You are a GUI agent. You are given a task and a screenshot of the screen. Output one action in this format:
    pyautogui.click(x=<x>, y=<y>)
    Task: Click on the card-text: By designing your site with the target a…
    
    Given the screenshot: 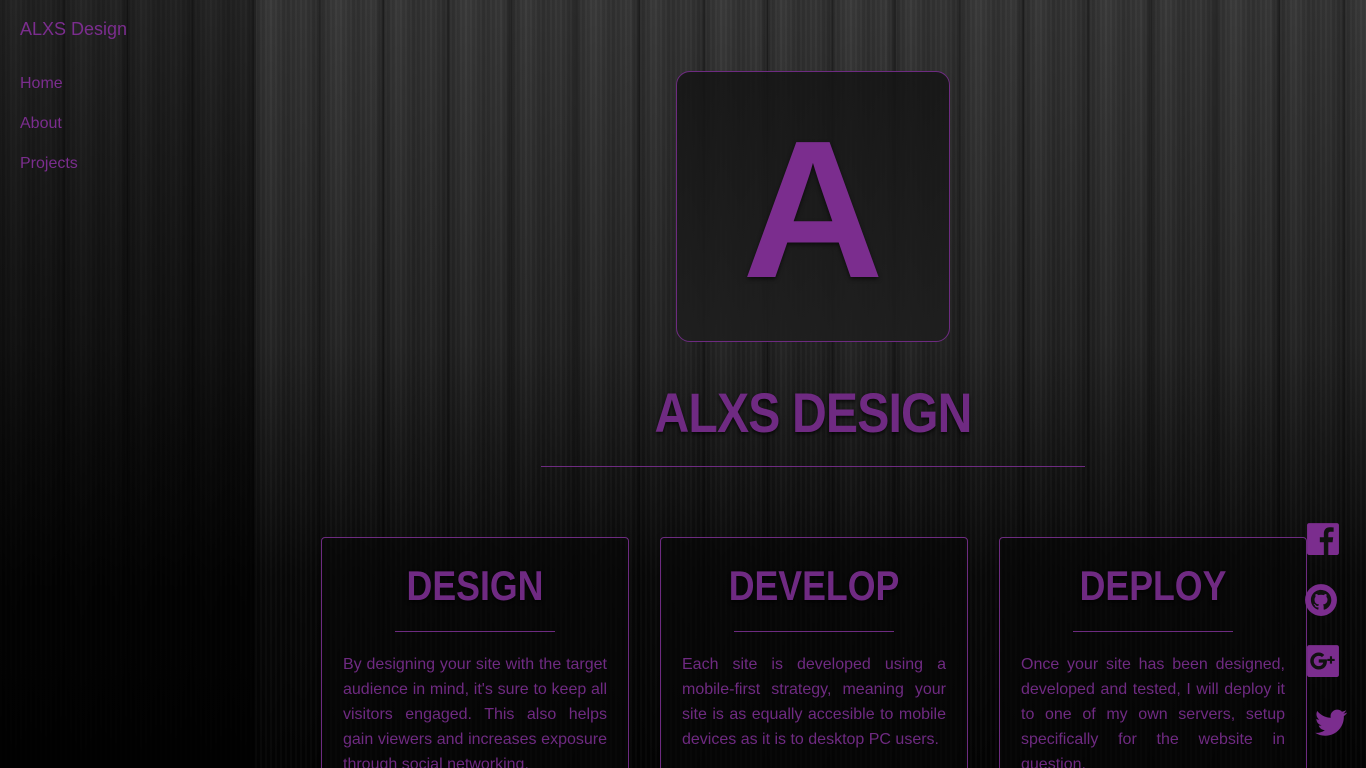 What is the action you would take?
    pyautogui.click(x=475, y=712)
    